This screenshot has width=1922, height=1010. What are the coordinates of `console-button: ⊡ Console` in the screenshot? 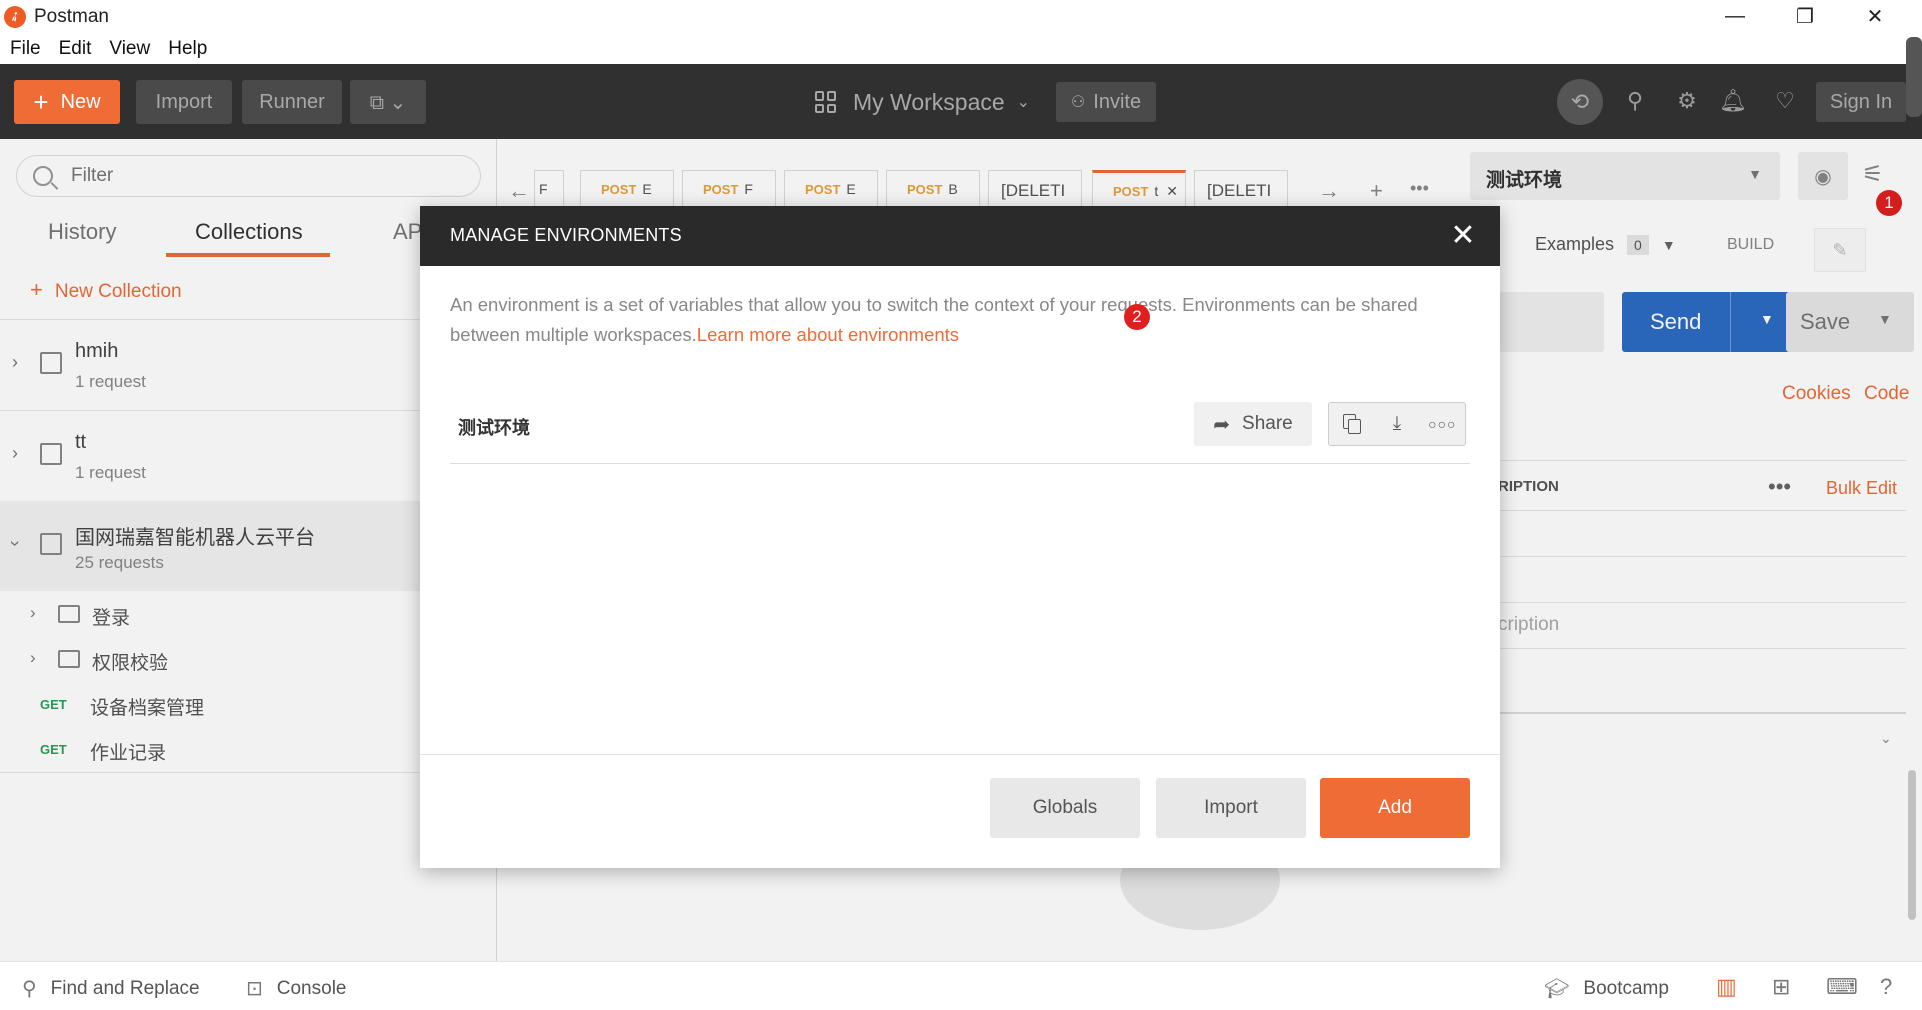 It's located at (296, 988).